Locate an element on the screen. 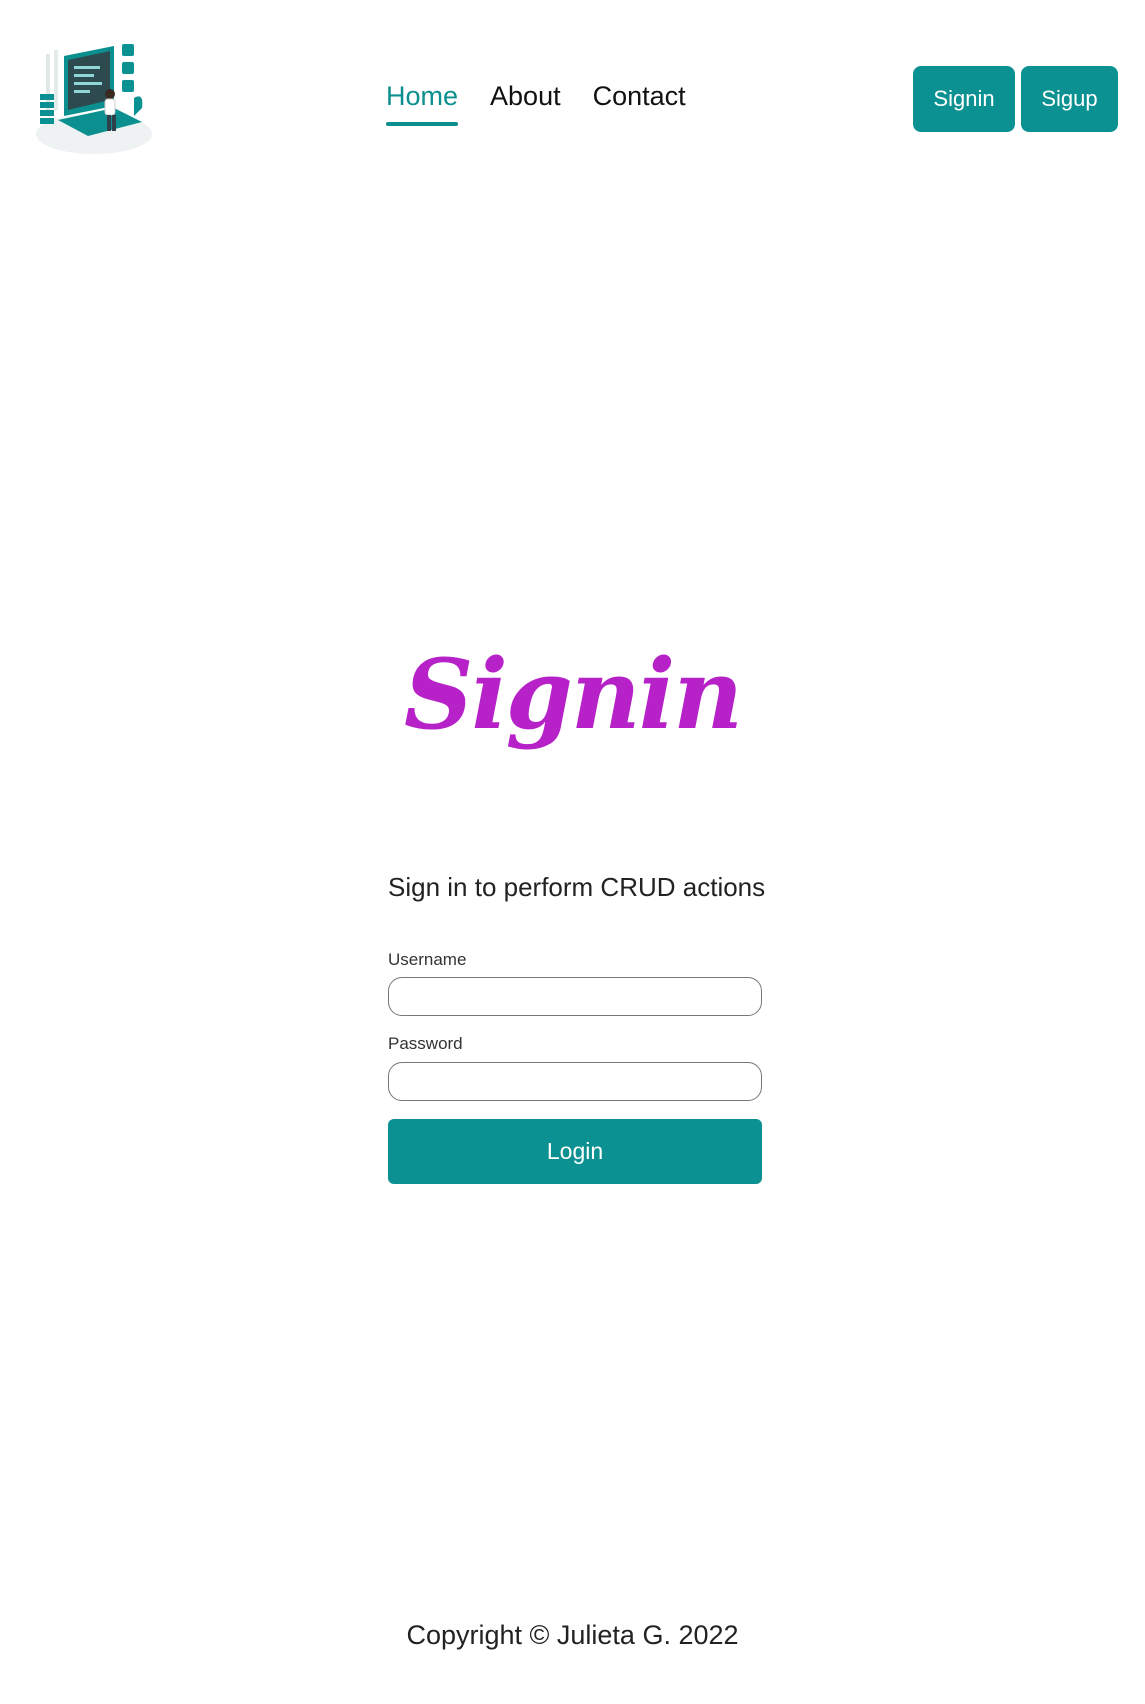 The height and width of the screenshot is (1704, 1145). password-input is located at coordinates (575, 1081).